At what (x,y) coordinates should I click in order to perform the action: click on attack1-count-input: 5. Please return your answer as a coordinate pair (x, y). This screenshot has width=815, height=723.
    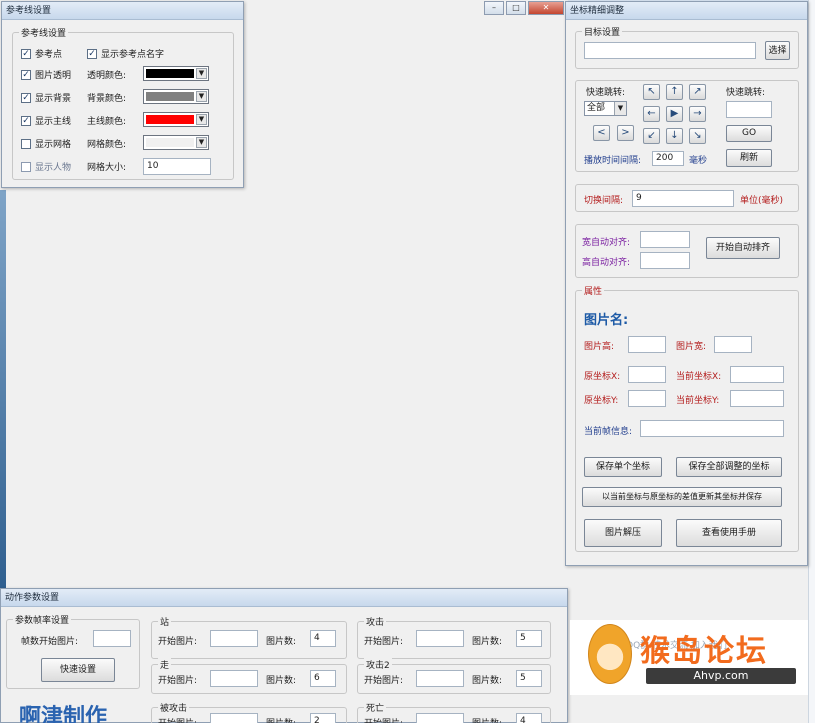
    Looking at the image, I should click on (529, 638).